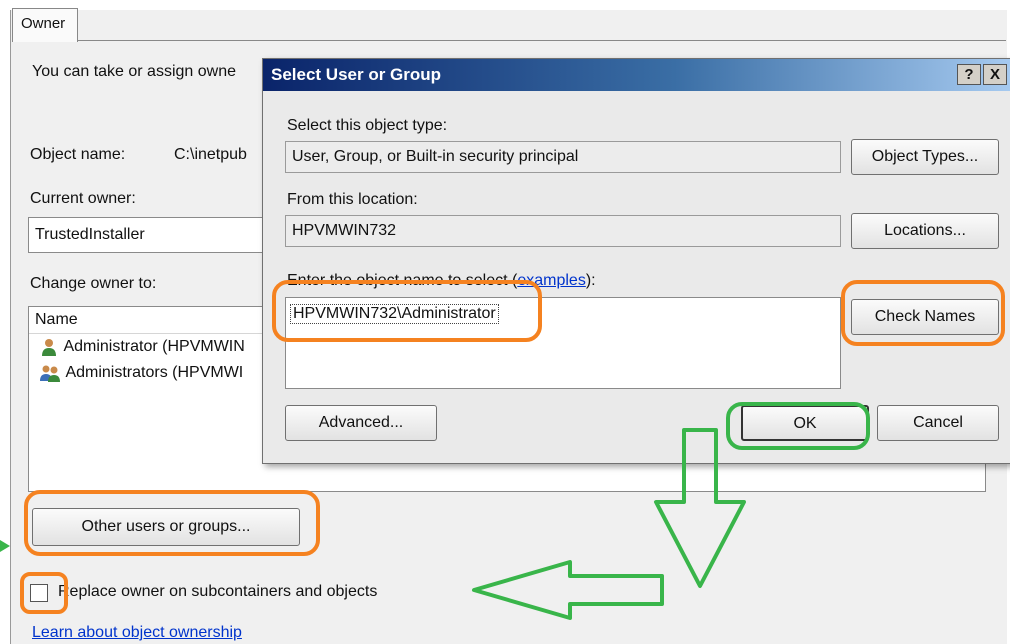 The image size is (1010, 644). I want to click on left-arrow, so click(568, 590).